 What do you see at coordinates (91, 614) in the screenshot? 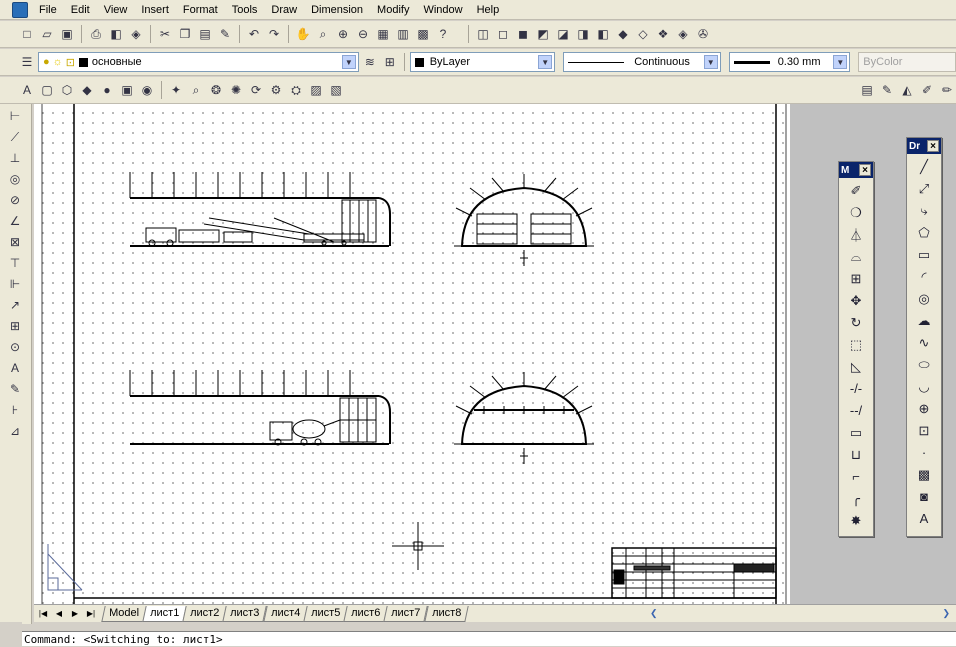
I see `last-tab-icon: ▶|` at bounding box center [91, 614].